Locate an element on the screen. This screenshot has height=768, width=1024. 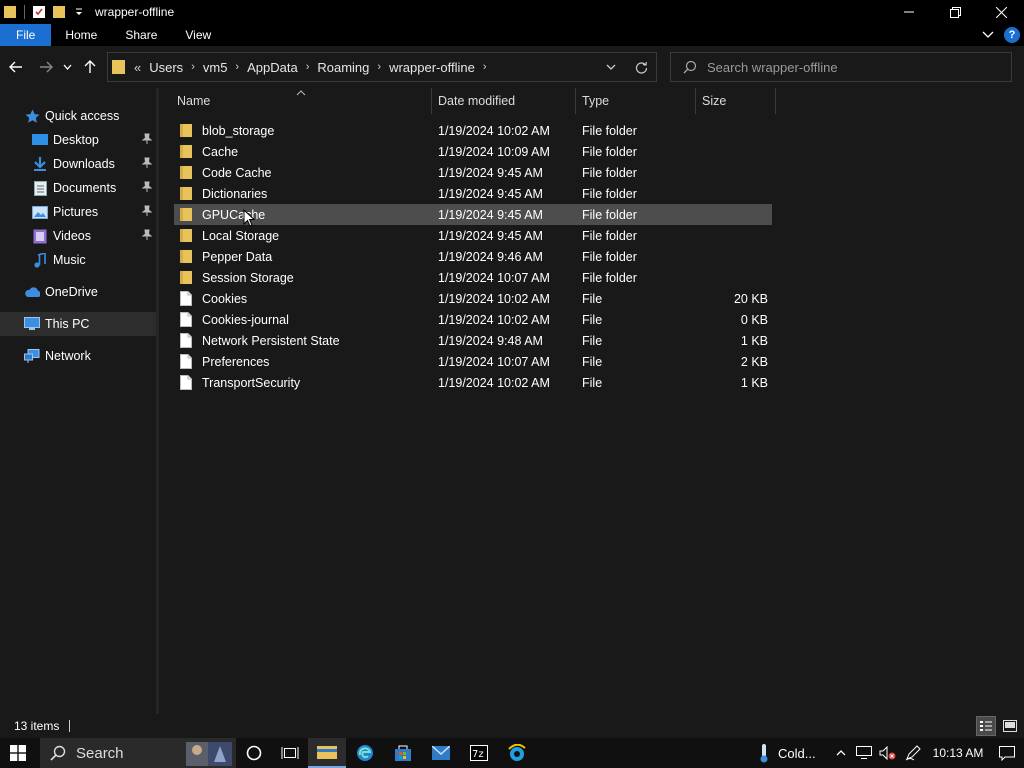
column-header-type: Type is located at coordinates (636, 101).